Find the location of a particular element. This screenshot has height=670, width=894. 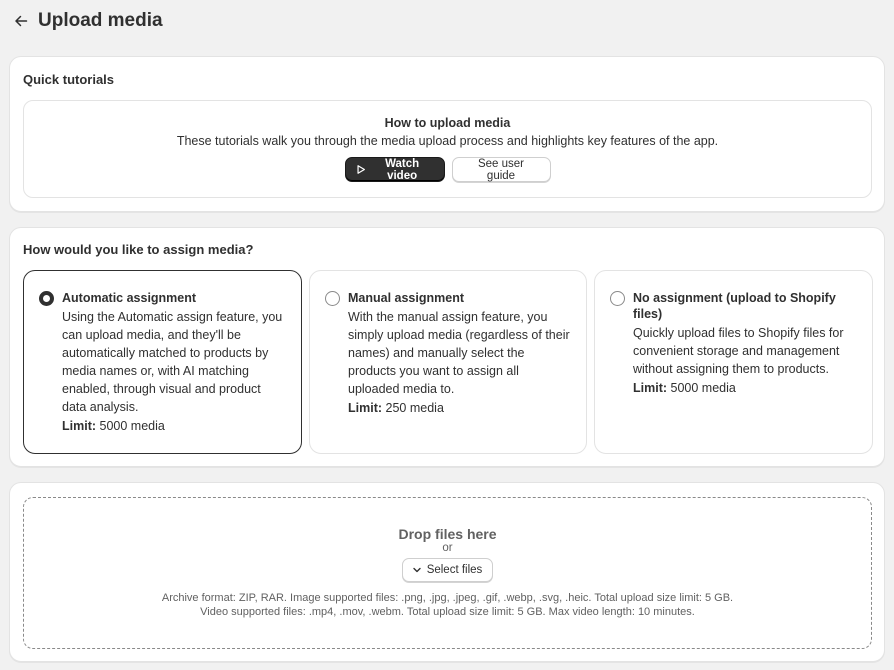

radio-no-assignment is located at coordinates (617, 298).